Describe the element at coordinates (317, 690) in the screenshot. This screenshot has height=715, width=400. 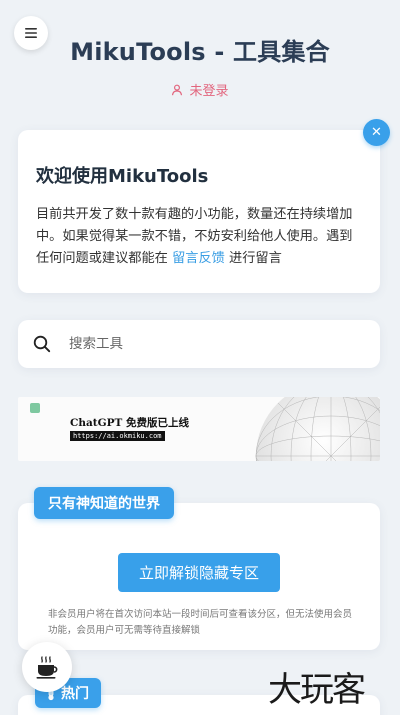
I see `watermark-logo: 大玩客` at that location.